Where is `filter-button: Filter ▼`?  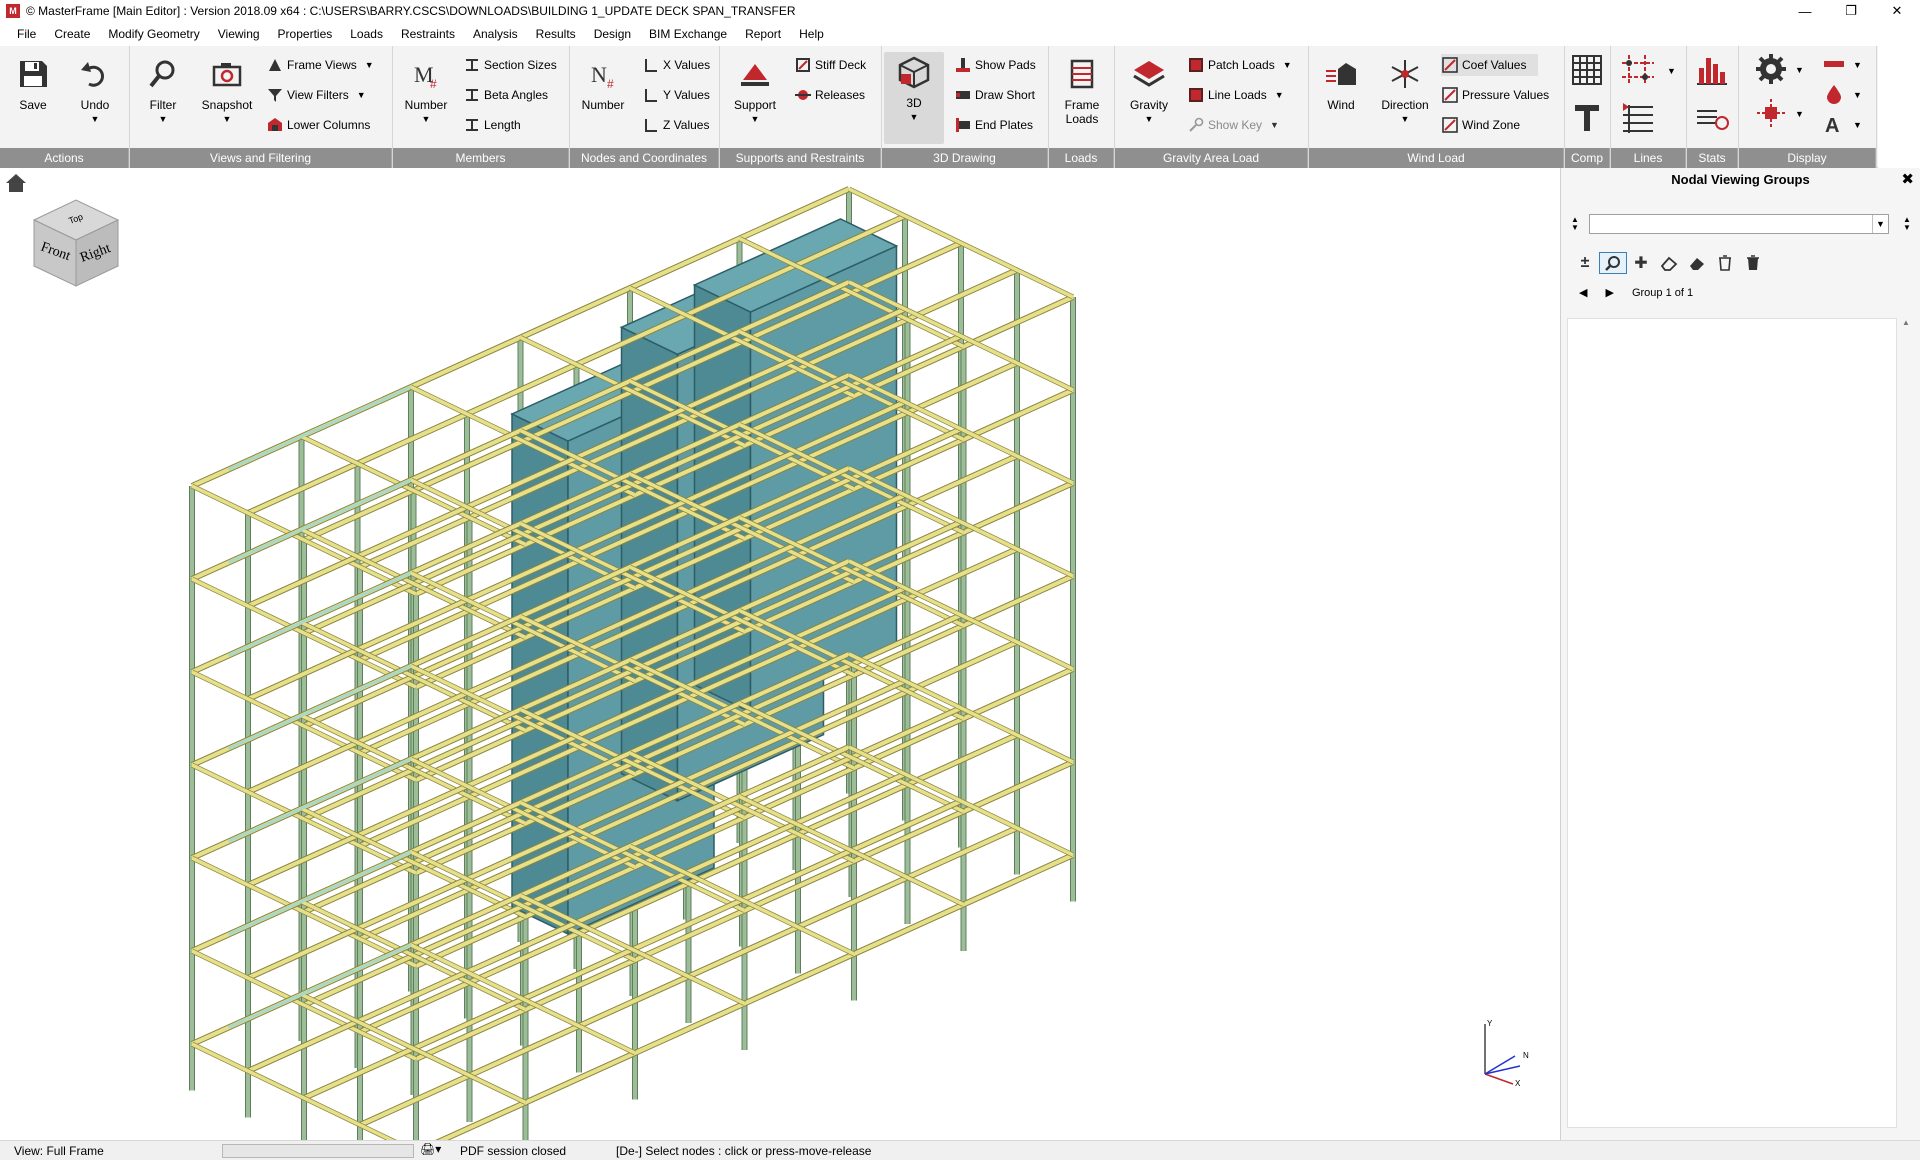 filter-button: Filter ▼ is located at coordinates (163, 98).